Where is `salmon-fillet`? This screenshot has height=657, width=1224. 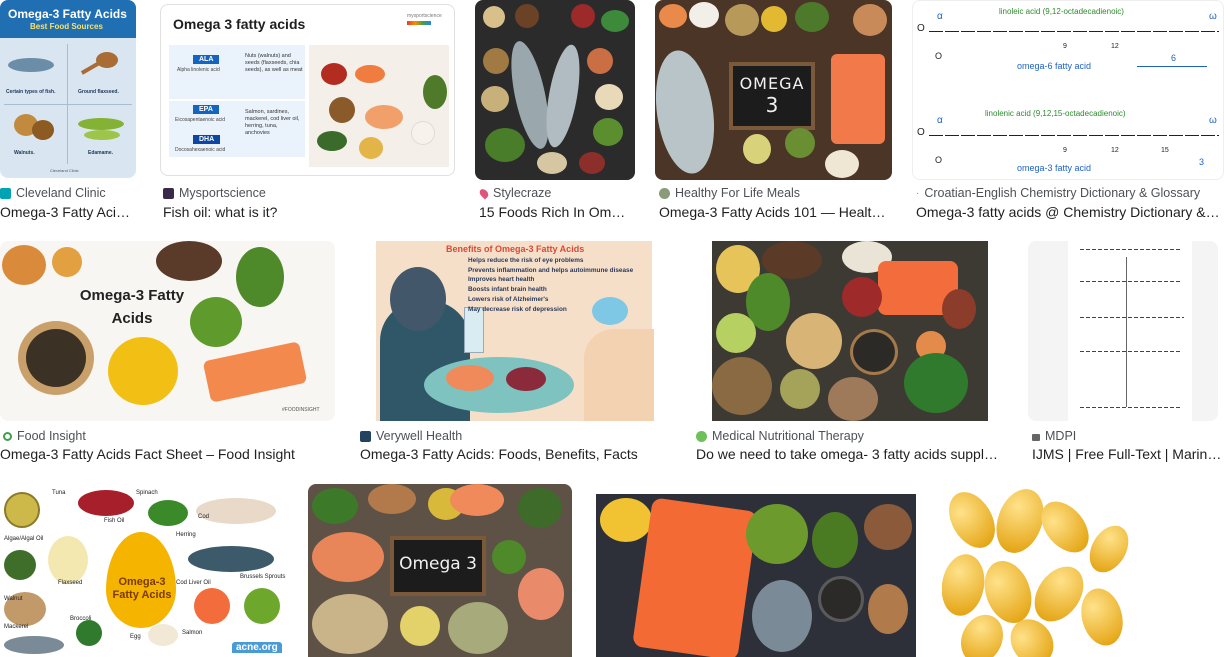 salmon-fillet is located at coordinates (695, 577).